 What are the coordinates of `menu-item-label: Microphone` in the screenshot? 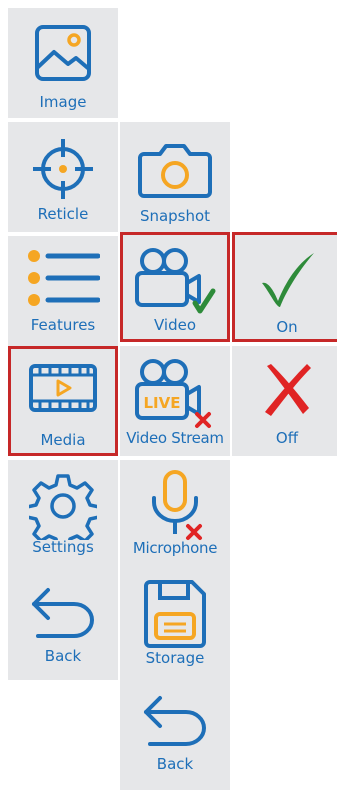 It's located at (175, 548).